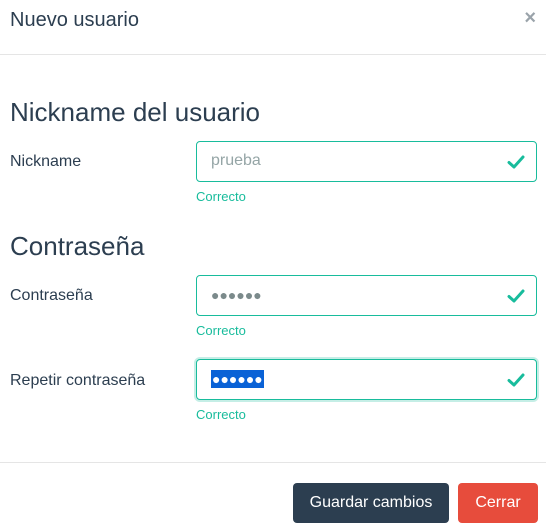 The width and height of the screenshot is (546, 531). I want to click on repeat-password-input: ●●●●●●, so click(366, 379).